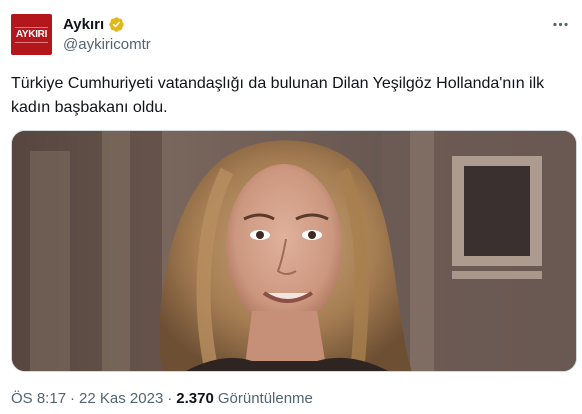 Image resolution: width=582 pixels, height=414 pixels. Describe the element at coordinates (107, 44) in the screenshot. I see `author-handle: @aykiricomtr` at that location.